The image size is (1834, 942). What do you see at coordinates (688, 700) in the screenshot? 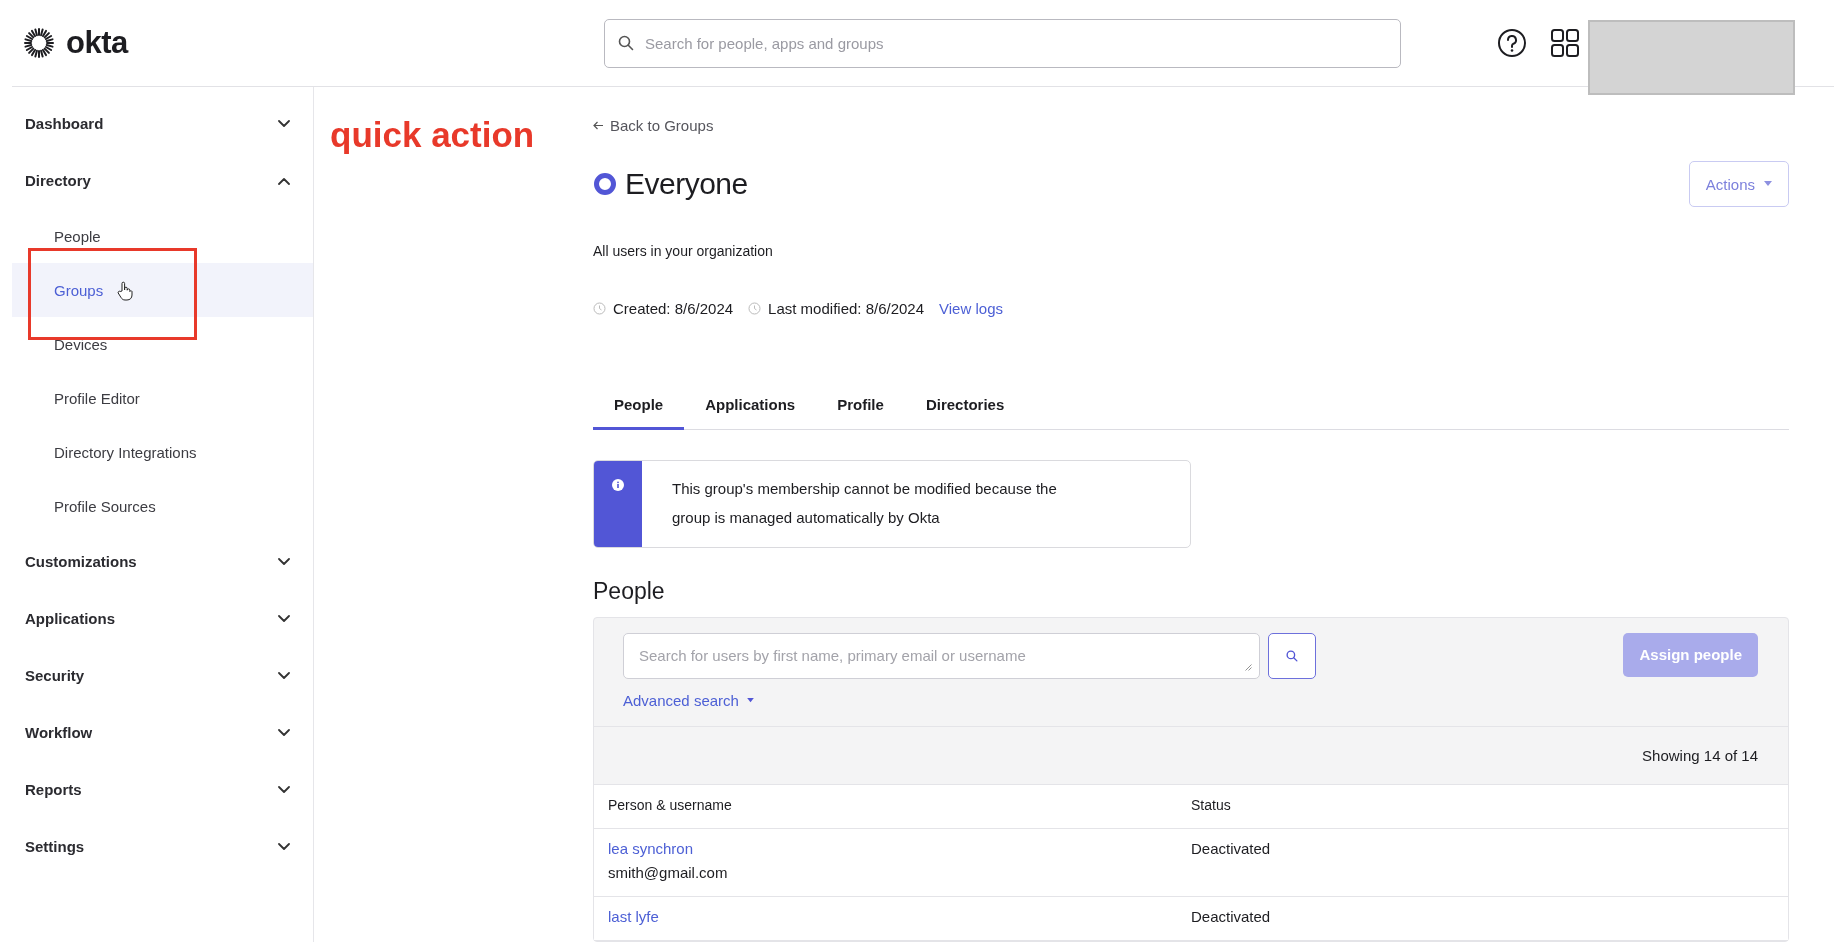
I see `advanced-search-link: Advanced search` at bounding box center [688, 700].